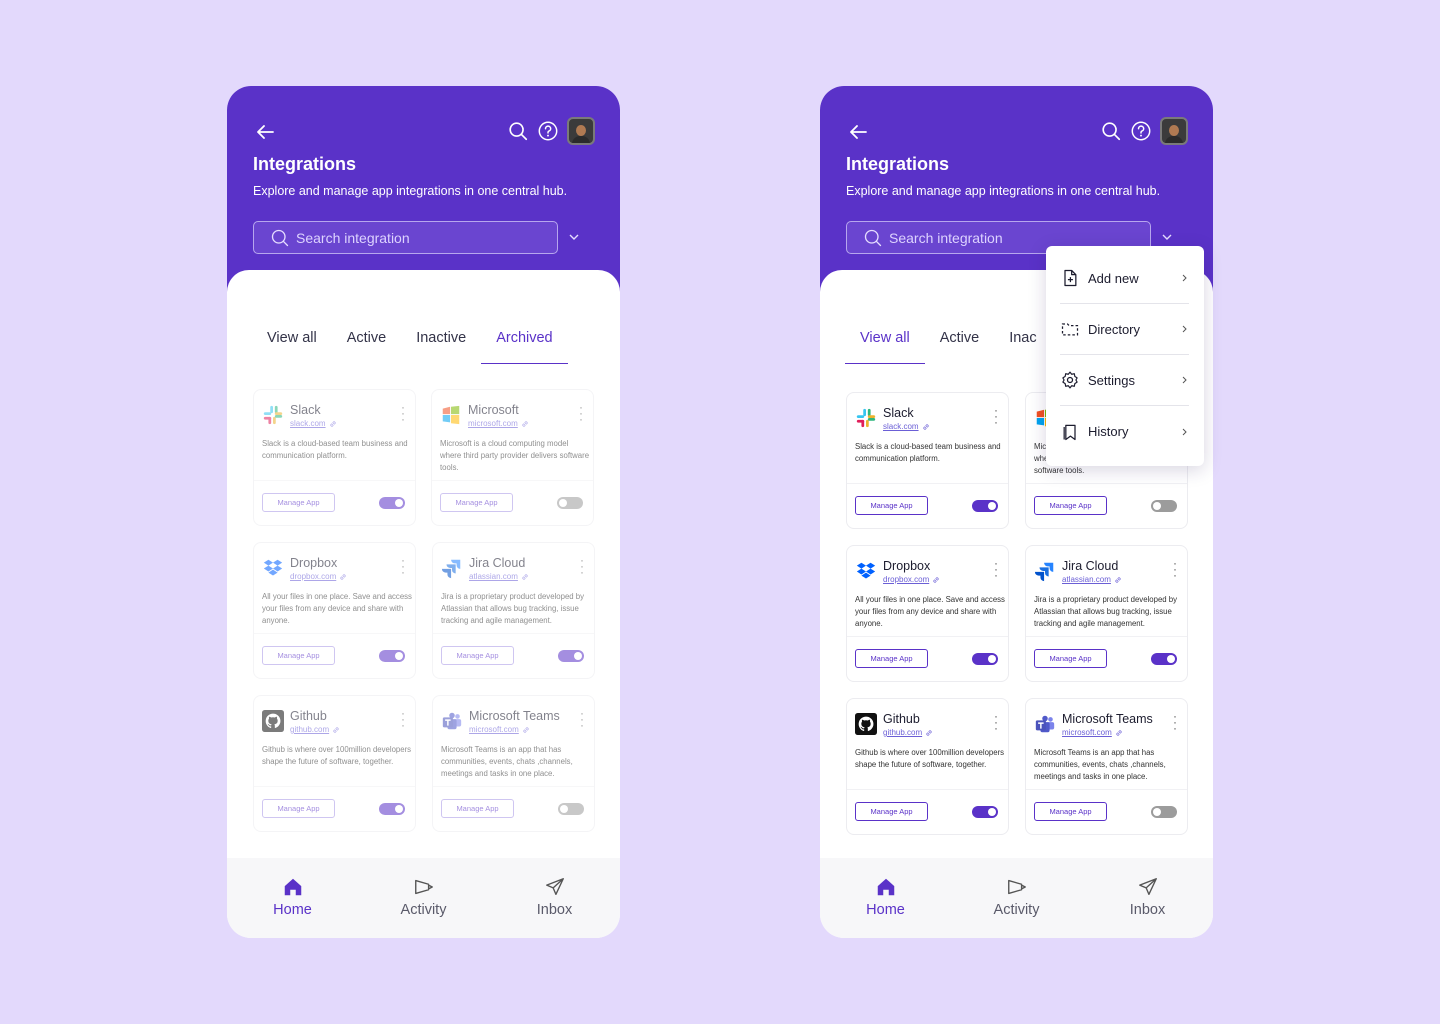 This screenshot has width=1440, height=1024. Describe the element at coordinates (1124, 380) in the screenshot. I see `menu-item-settings: Settings` at that location.